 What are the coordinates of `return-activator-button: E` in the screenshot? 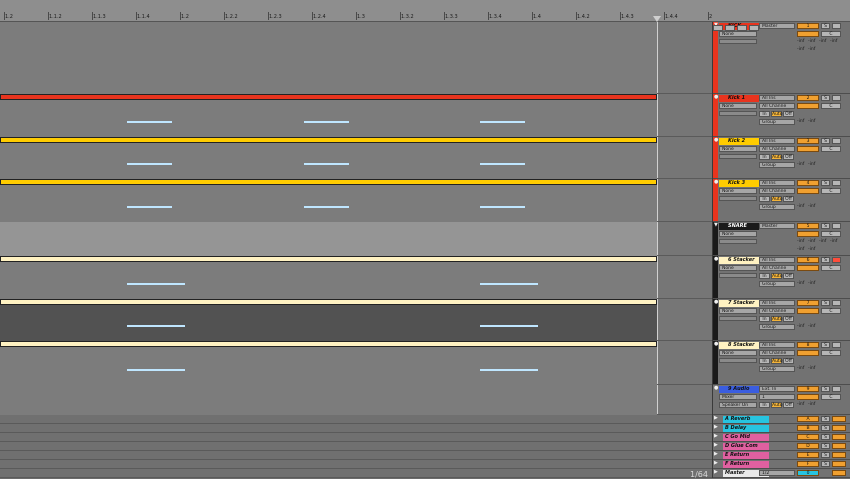 It's located at (808, 455).